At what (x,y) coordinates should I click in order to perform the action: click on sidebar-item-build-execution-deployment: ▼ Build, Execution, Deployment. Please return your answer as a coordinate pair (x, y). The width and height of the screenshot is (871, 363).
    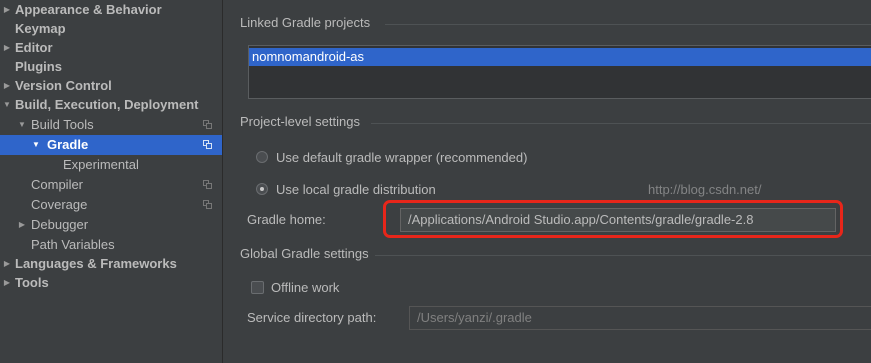
    Looking at the image, I should click on (111, 105).